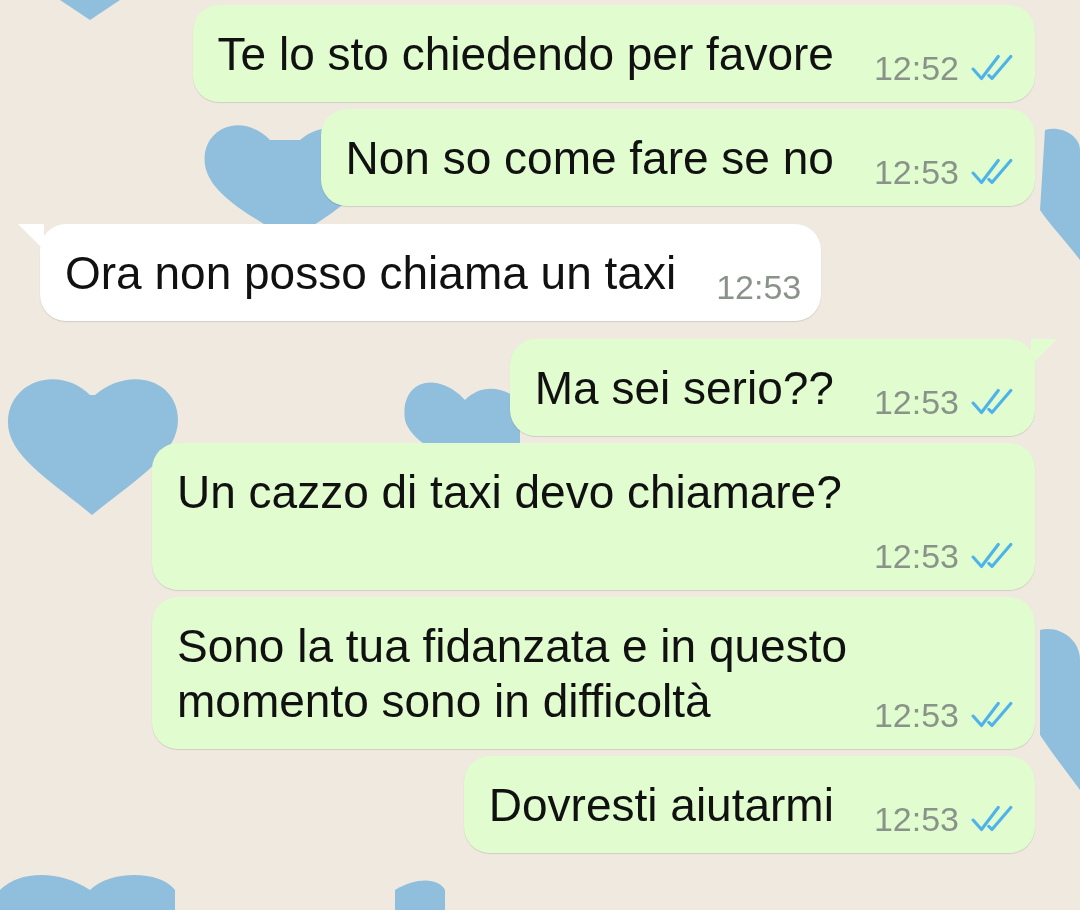 This screenshot has height=910, width=1080. What do you see at coordinates (684, 388) in the screenshot?
I see `message-text: Ma sei serio??` at bounding box center [684, 388].